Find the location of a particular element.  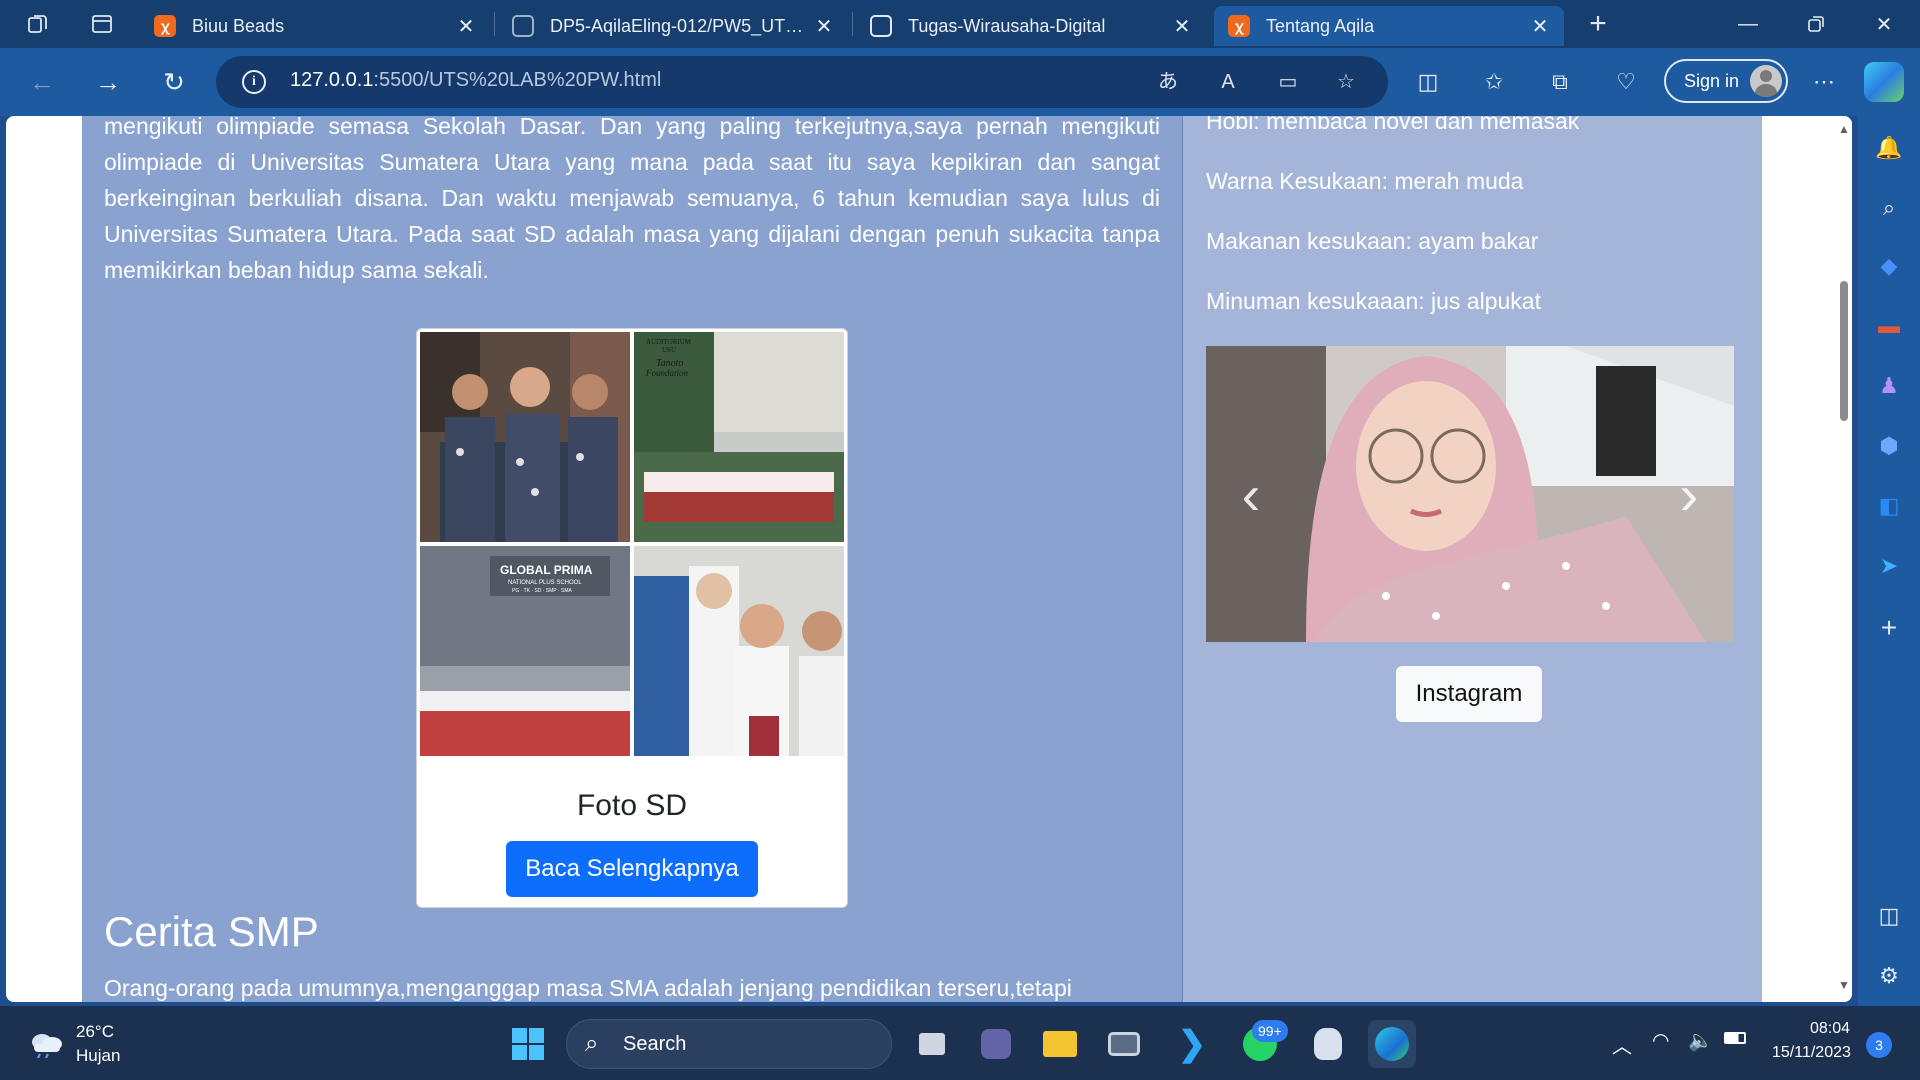

clock-date: 15/11/2023 is located at coordinates (1811, 1053).